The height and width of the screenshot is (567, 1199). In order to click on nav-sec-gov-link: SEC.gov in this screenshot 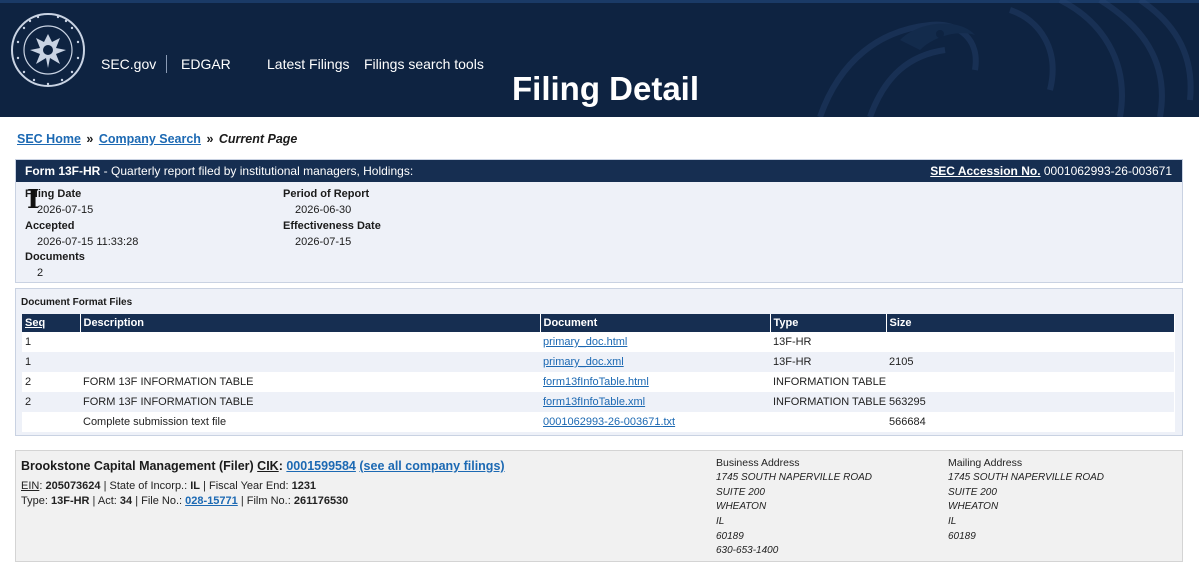, I will do `click(128, 64)`.